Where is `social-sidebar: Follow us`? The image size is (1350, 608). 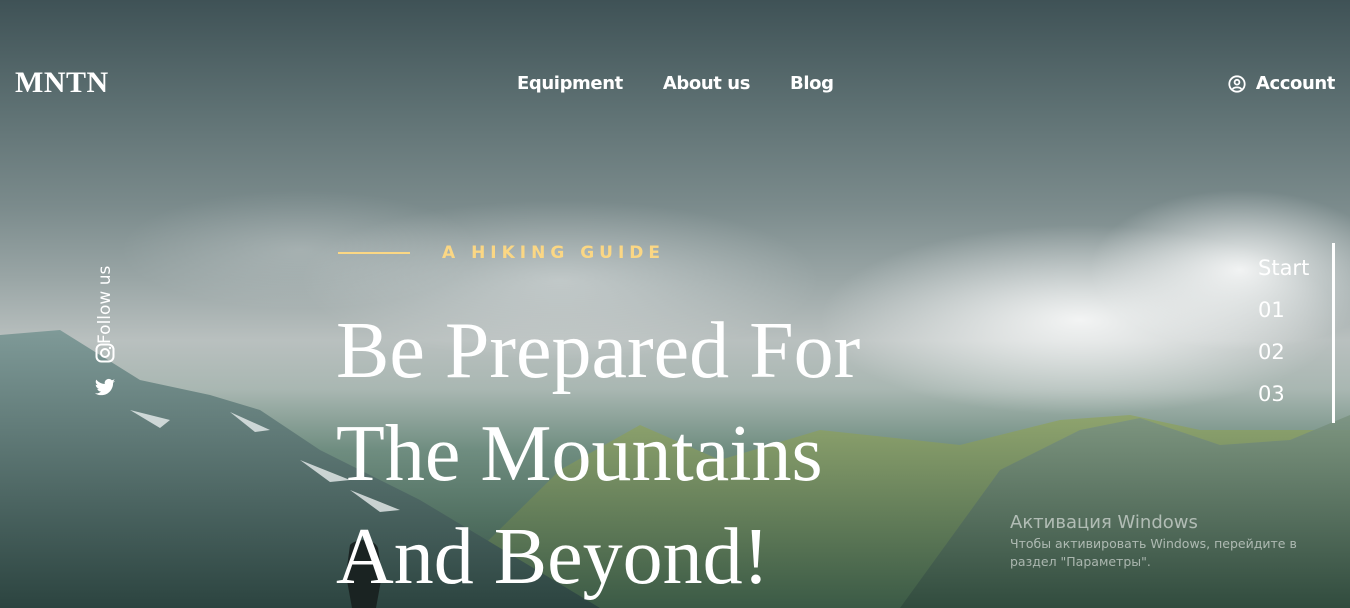
social-sidebar: Follow us is located at coordinates (105, 333).